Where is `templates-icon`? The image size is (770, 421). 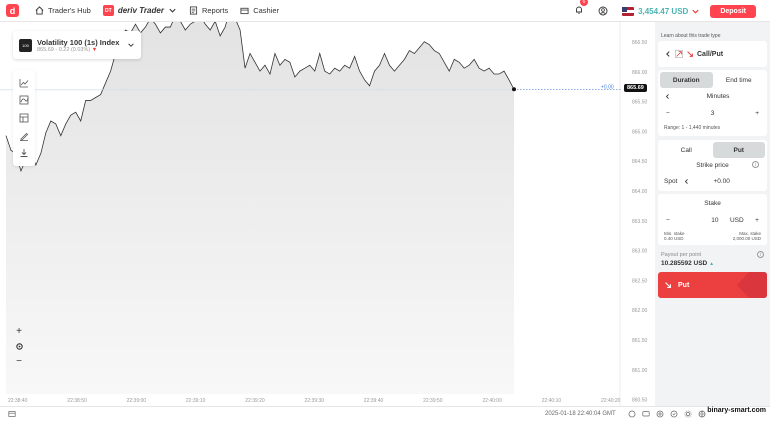
templates-icon is located at coordinates (24, 118).